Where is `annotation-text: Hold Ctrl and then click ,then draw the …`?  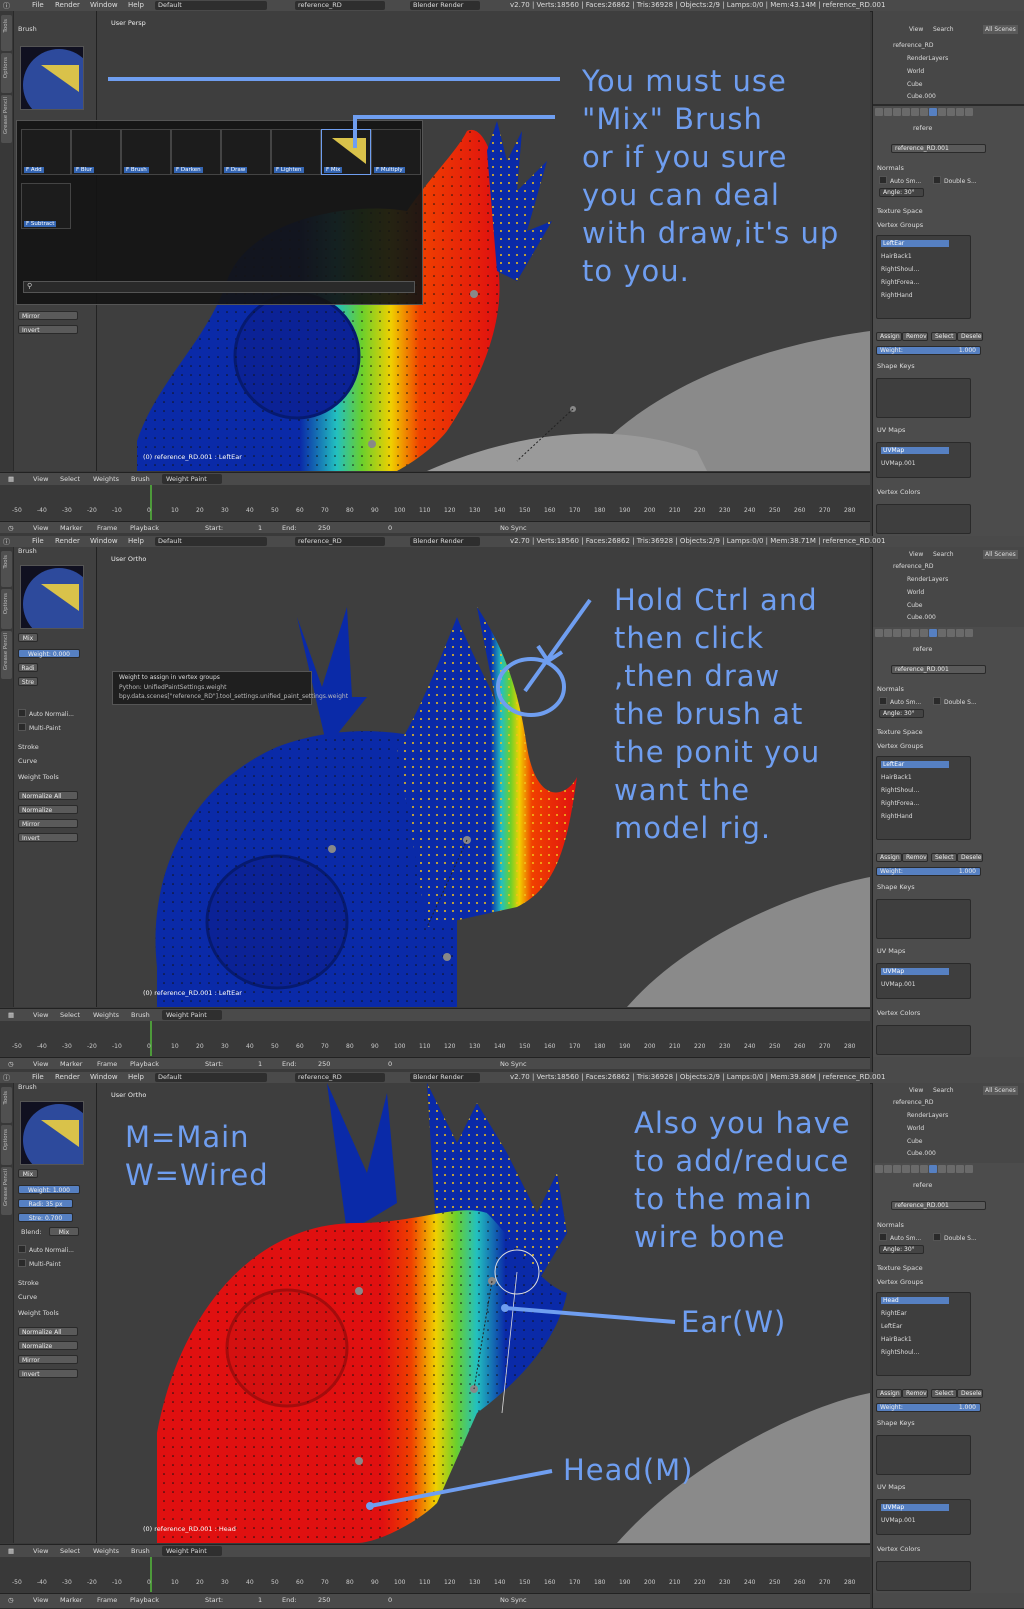 annotation-text: Hold Ctrl and then click ,then draw the … is located at coordinates (717, 714).